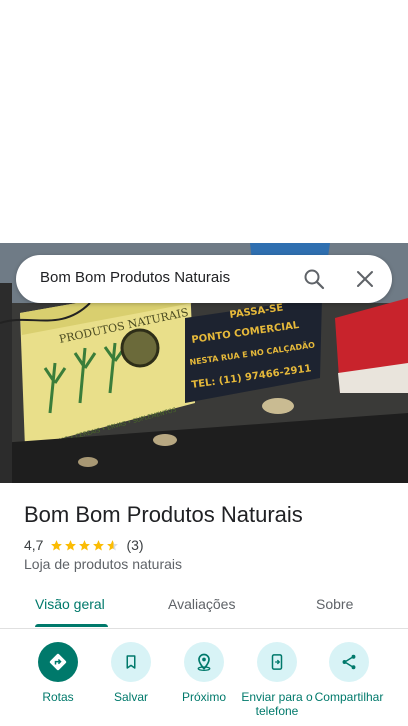  Describe the element at coordinates (130, 697) in the screenshot. I see `save-label: Salvar` at that location.